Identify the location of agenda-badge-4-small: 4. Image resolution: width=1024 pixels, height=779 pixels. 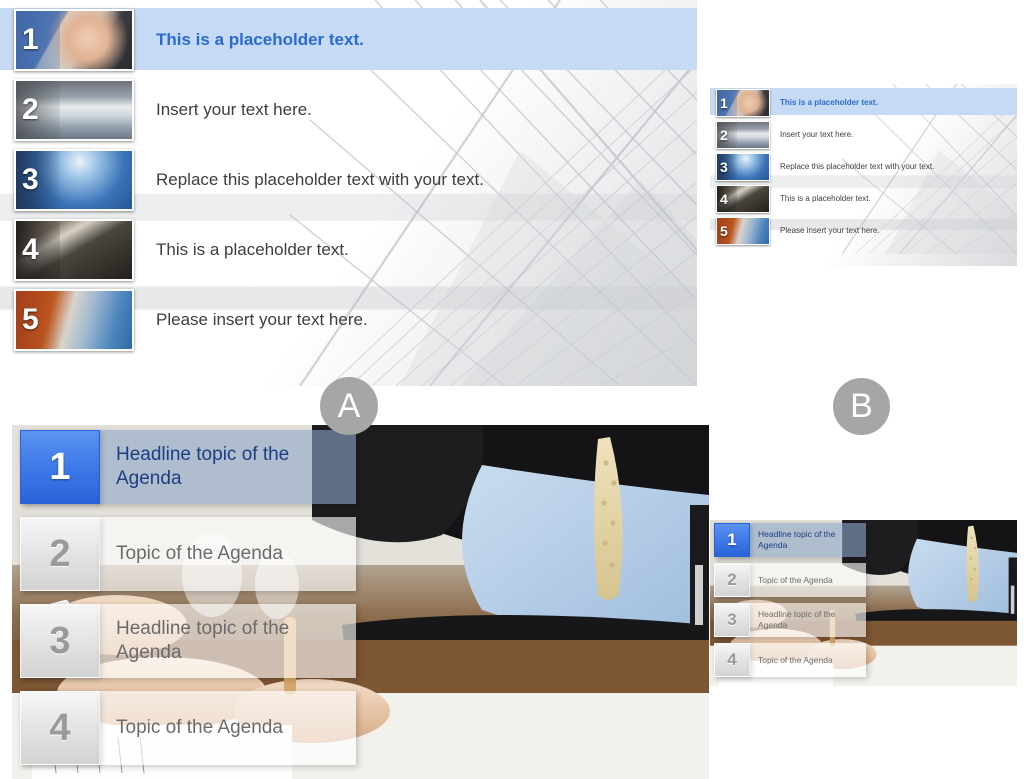
(732, 660).